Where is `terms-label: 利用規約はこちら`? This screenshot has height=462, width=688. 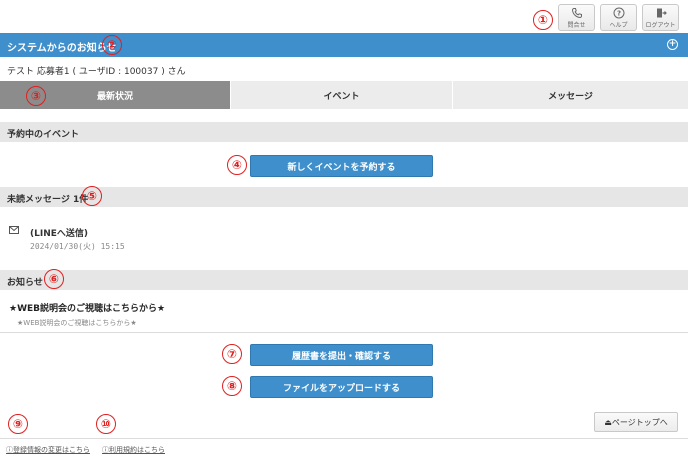 terms-label: 利用規約はこちら is located at coordinates (137, 450).